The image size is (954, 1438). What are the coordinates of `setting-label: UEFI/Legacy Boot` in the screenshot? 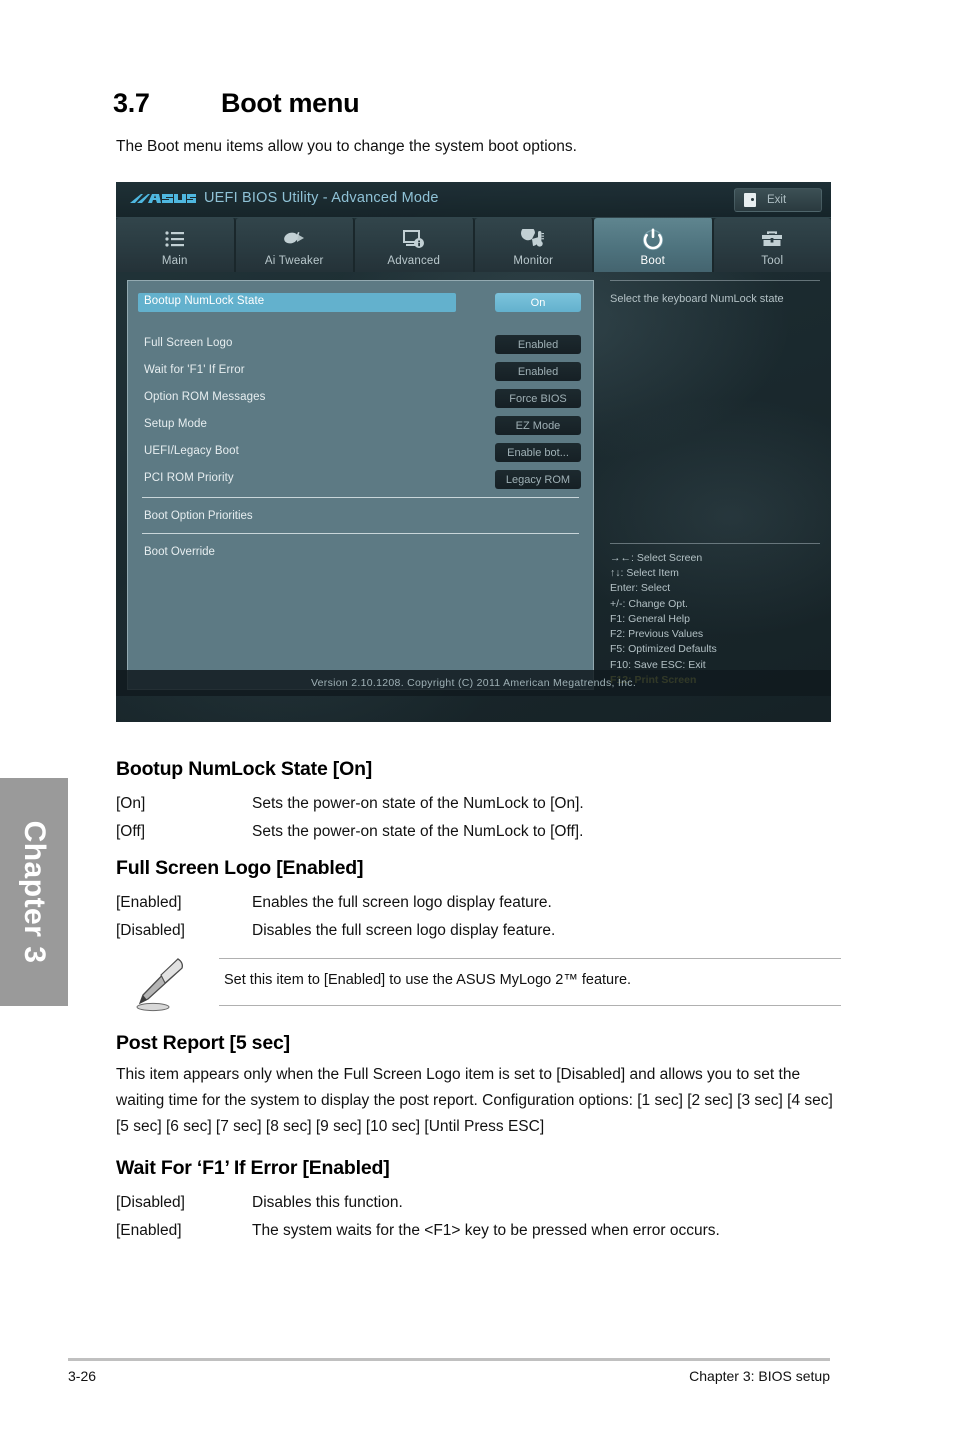 It's located at (191, 451).